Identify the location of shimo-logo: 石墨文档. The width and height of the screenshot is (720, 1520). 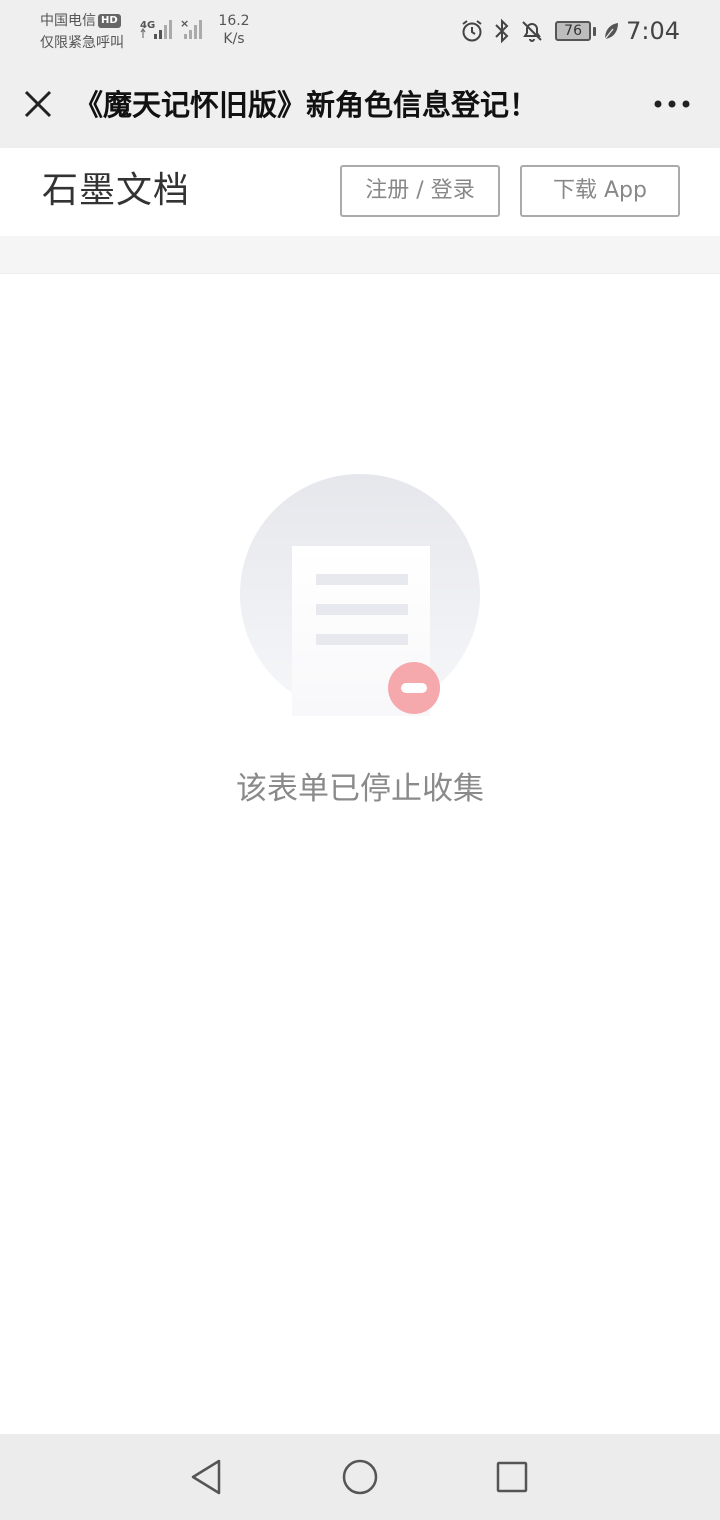
(116, 191).